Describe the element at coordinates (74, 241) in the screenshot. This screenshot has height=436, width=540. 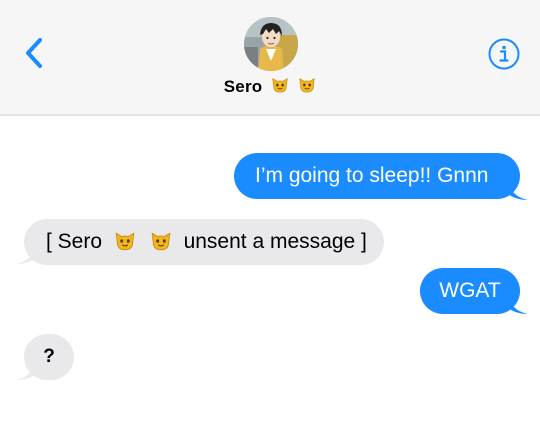
I see `message-text: [ Sero` at that location.